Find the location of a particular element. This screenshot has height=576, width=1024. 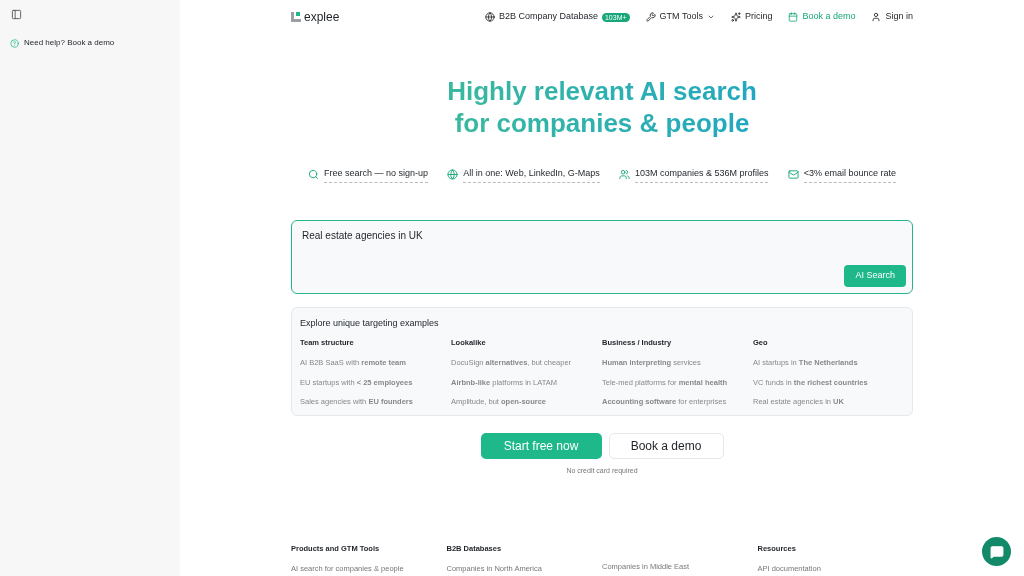

sidebar-toggle-icon is located at coordinates (16, 14).